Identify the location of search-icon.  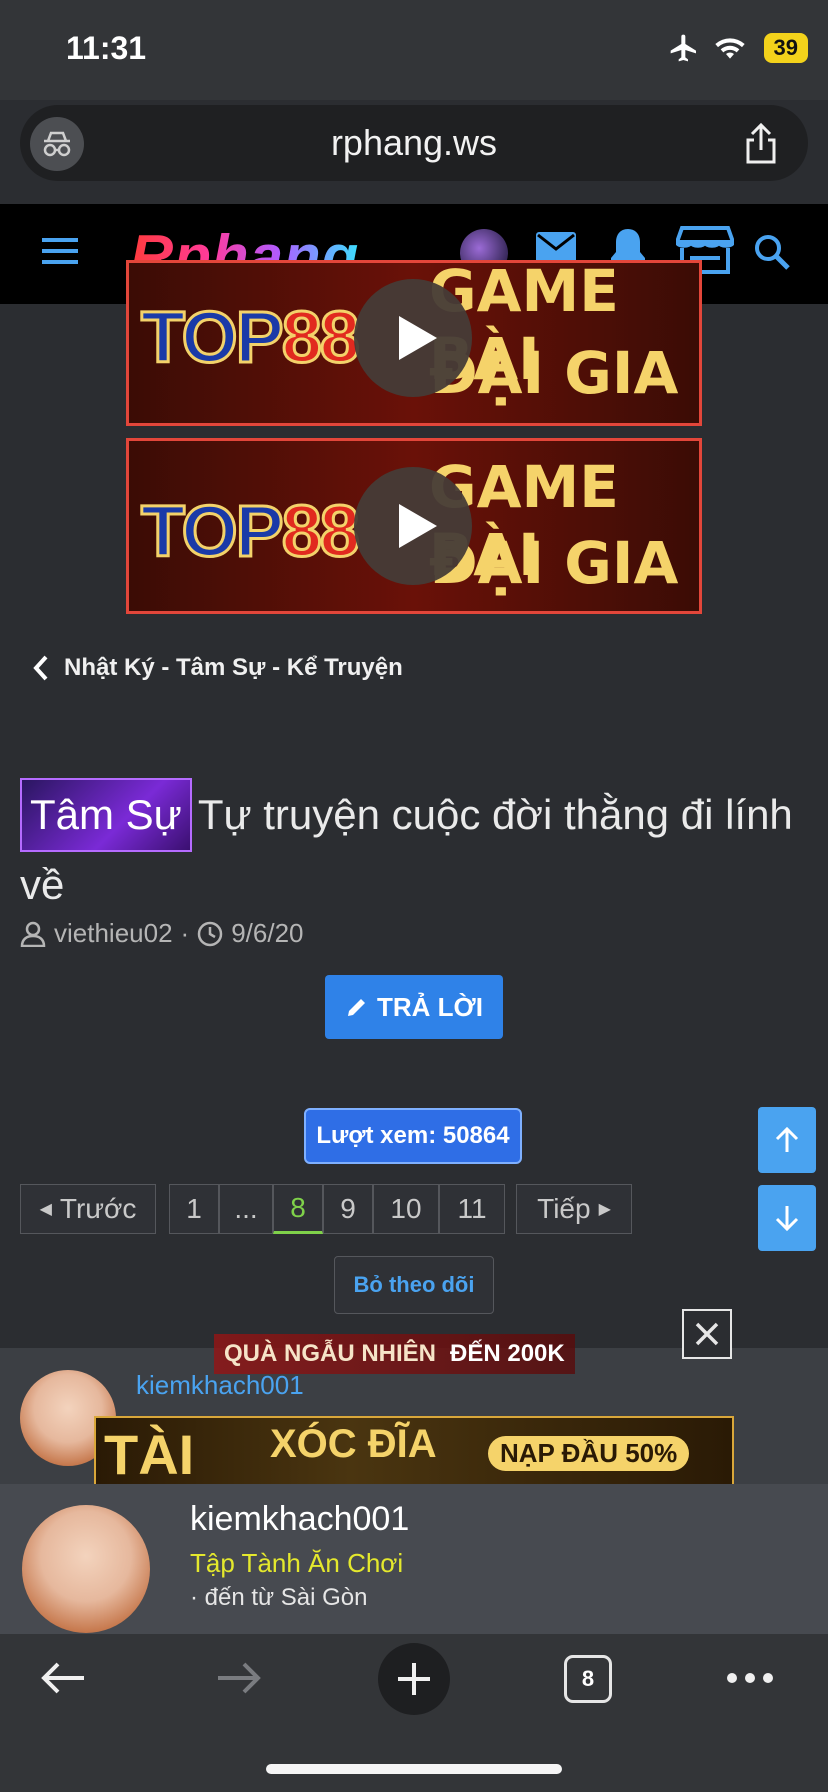
(772, 254).